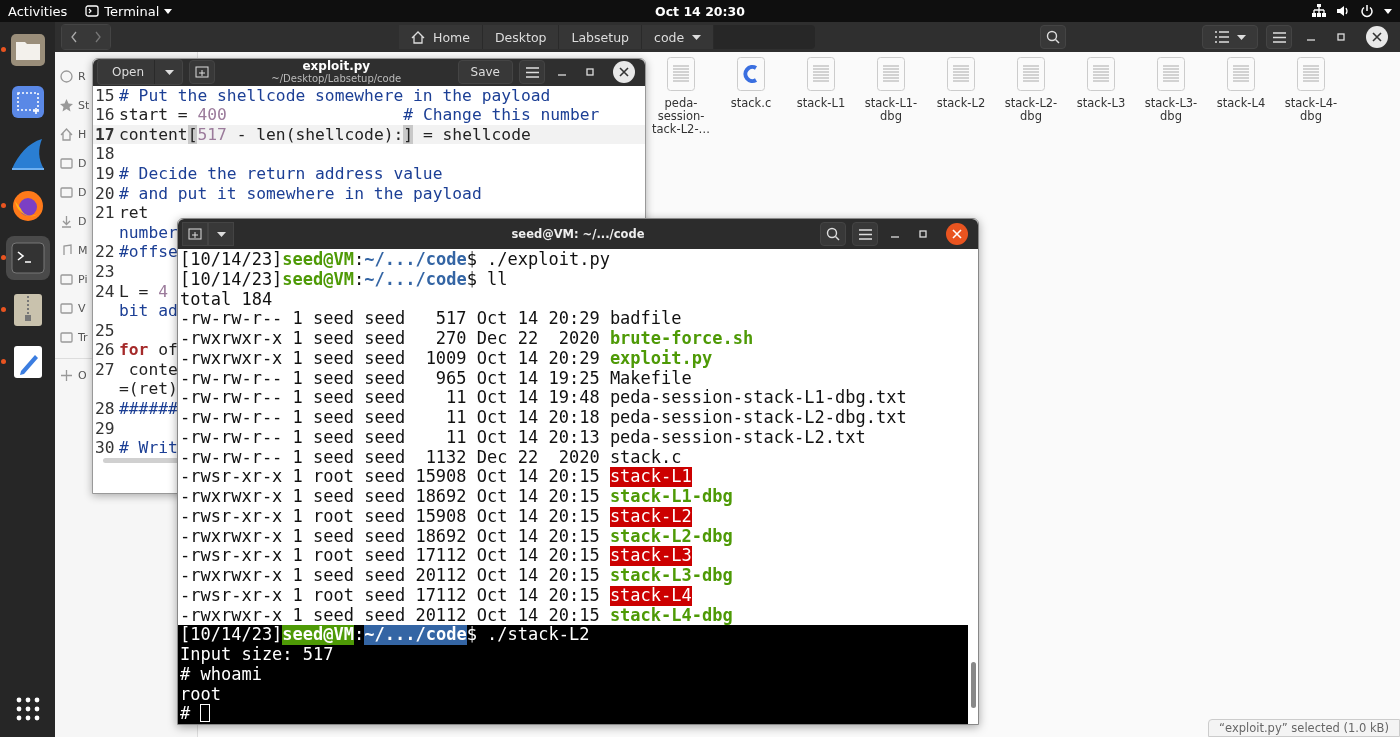 This screenshot has width=1400, height=737. What do you see at coordinates (134, 213) in the screenshot?
I see `code-text: ret` at bounding box center [134, 213].